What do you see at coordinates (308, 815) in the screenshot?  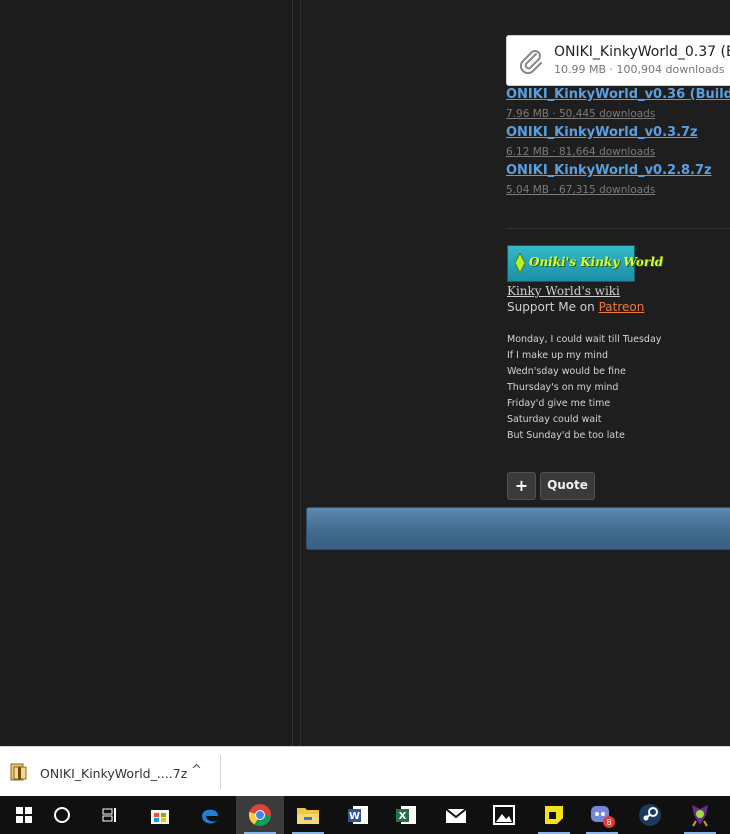 I see `file-explorer-icon` at bounding box center [308, 815].